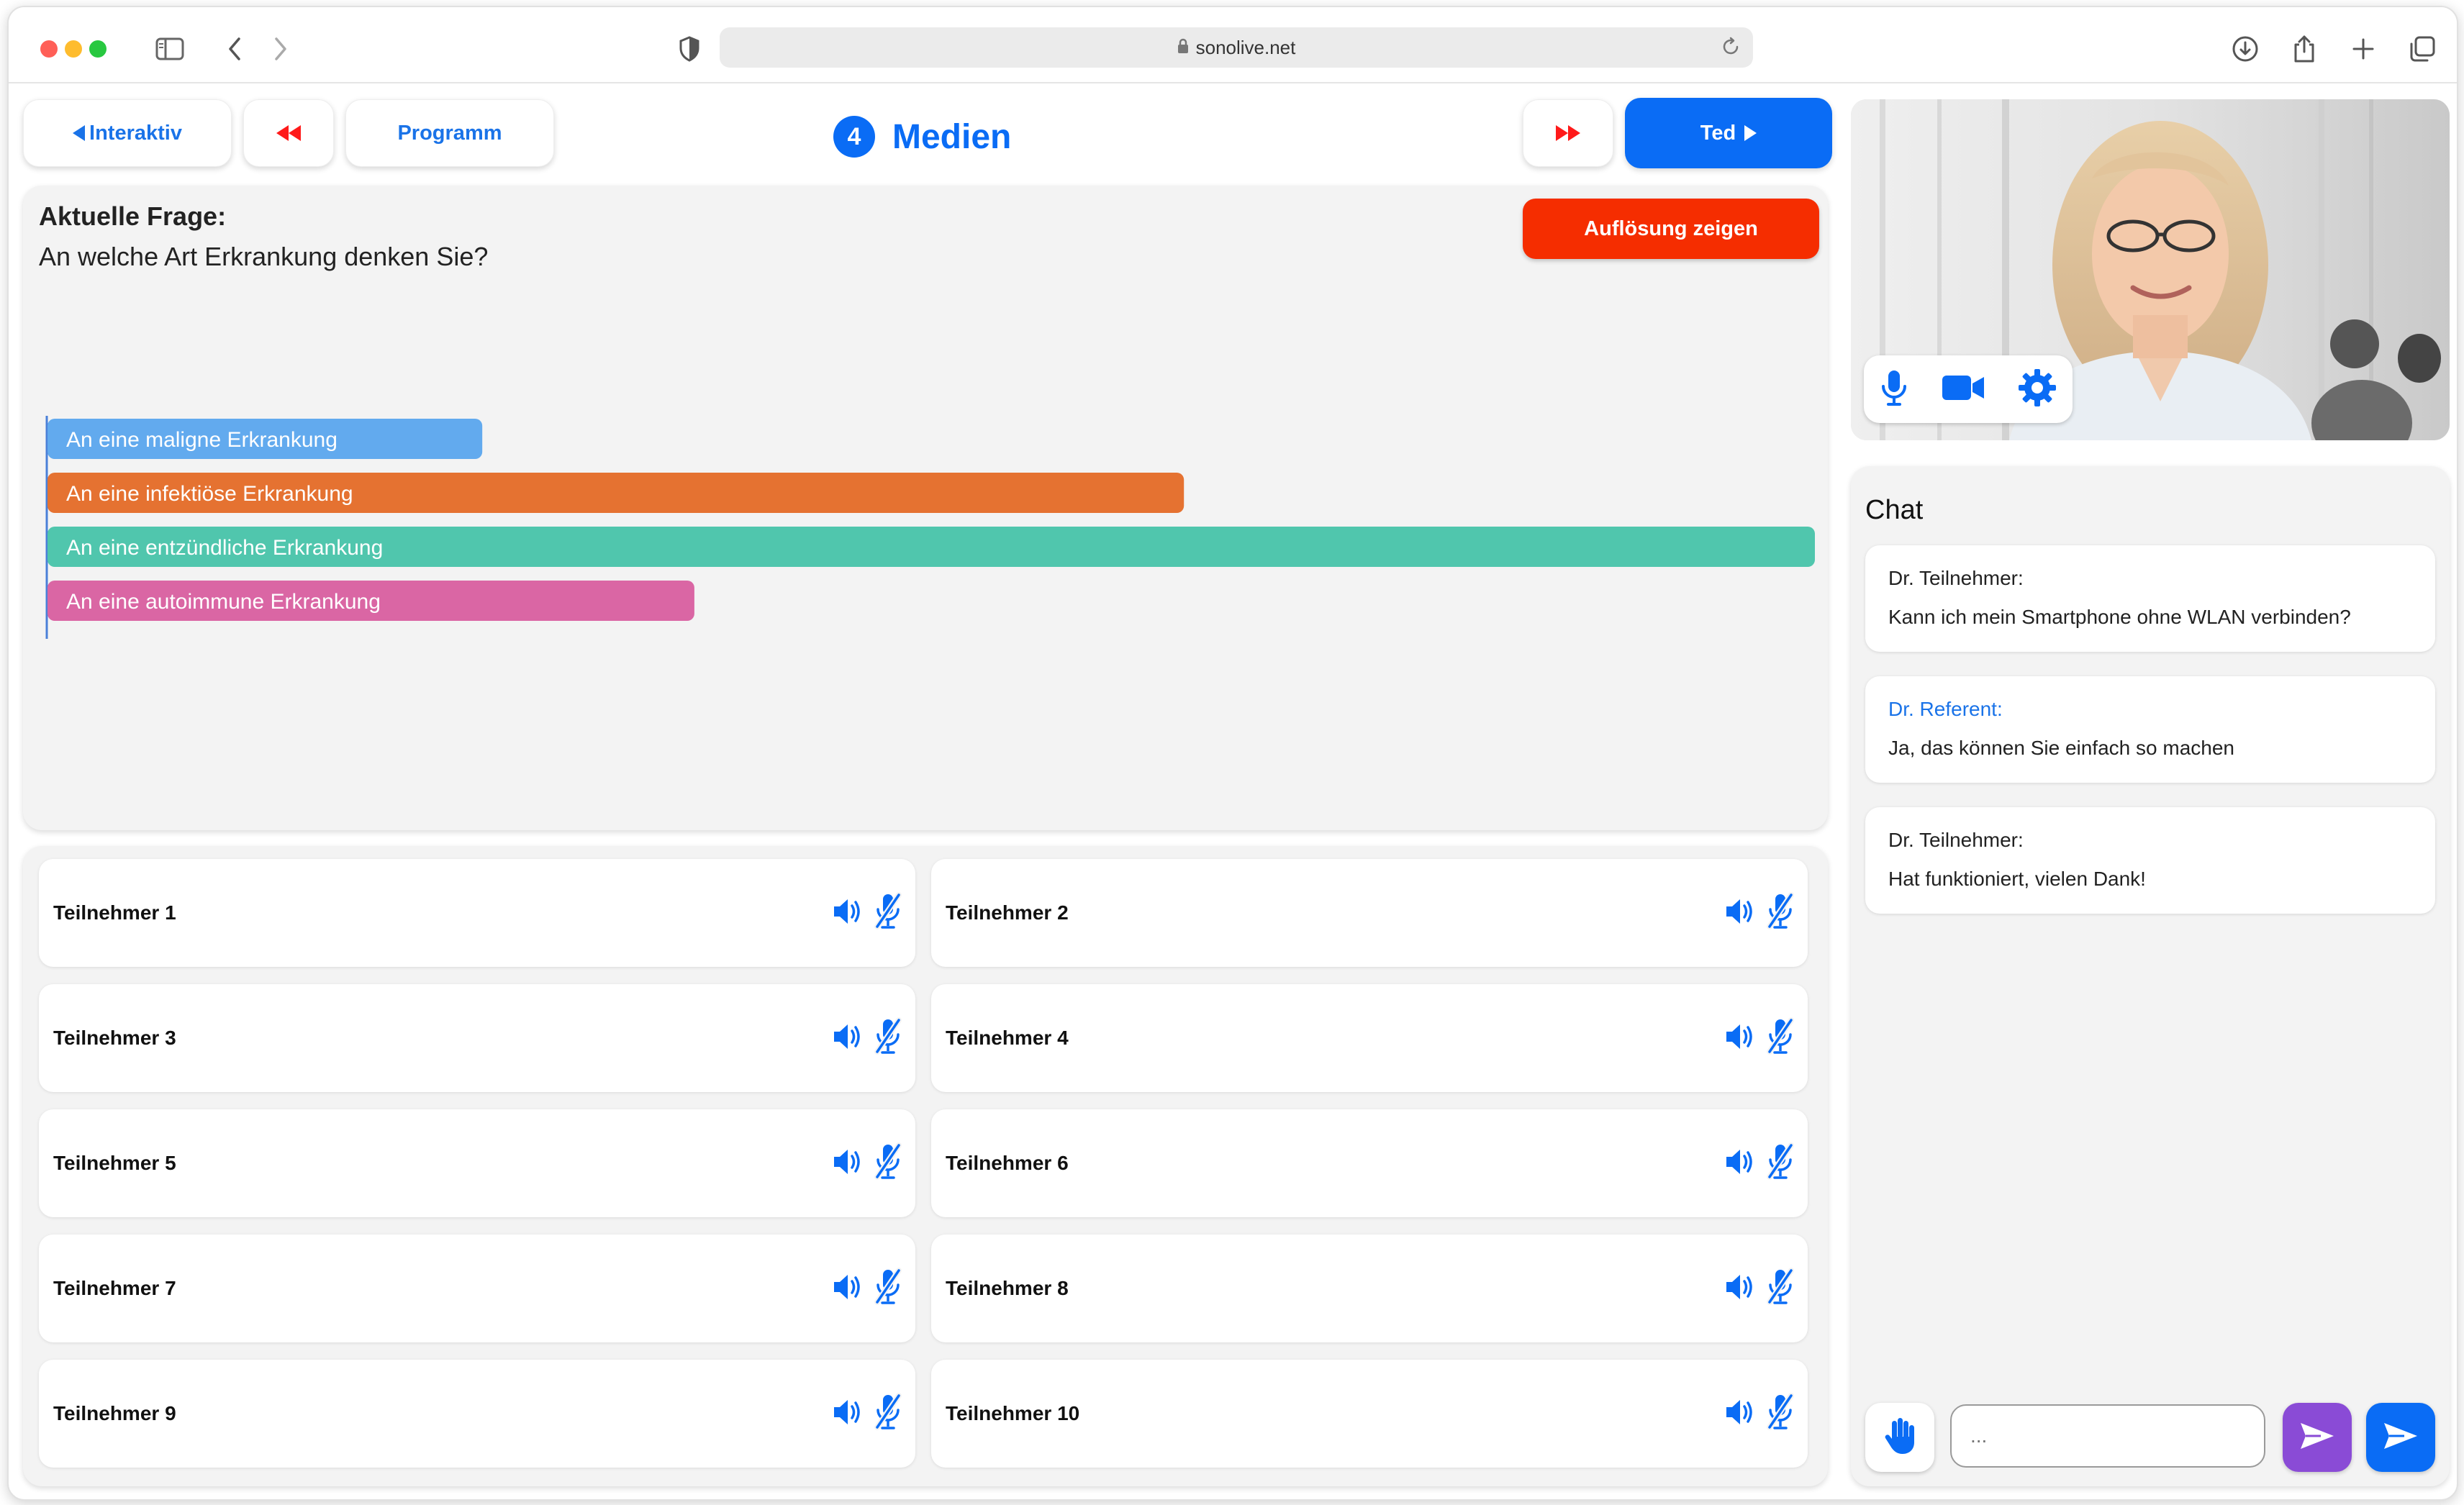  I want to click on participant-card: Teilnehmer 10, so click(1369, 1414).